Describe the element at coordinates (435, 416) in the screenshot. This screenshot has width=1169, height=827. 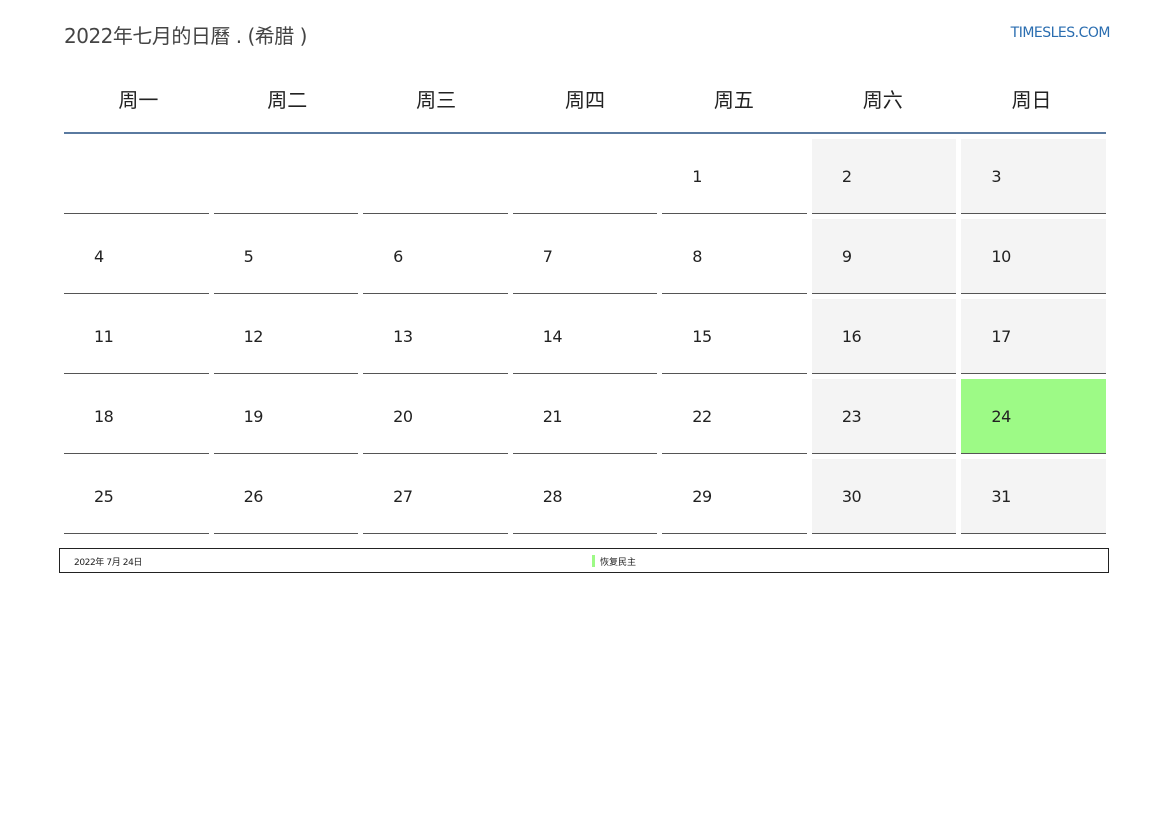
I see `day-cell-20: 20` at that location.